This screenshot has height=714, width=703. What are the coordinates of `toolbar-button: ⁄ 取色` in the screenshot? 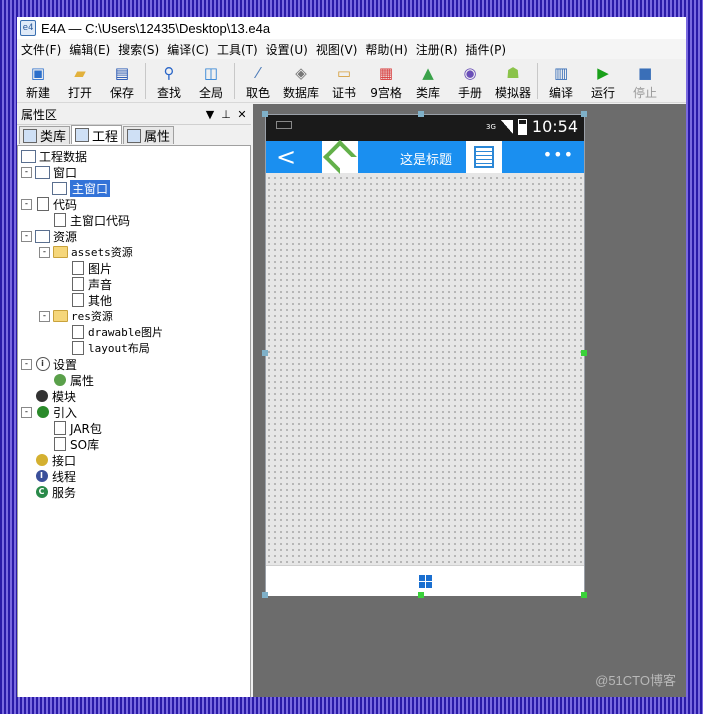 It's located at (258, 80).